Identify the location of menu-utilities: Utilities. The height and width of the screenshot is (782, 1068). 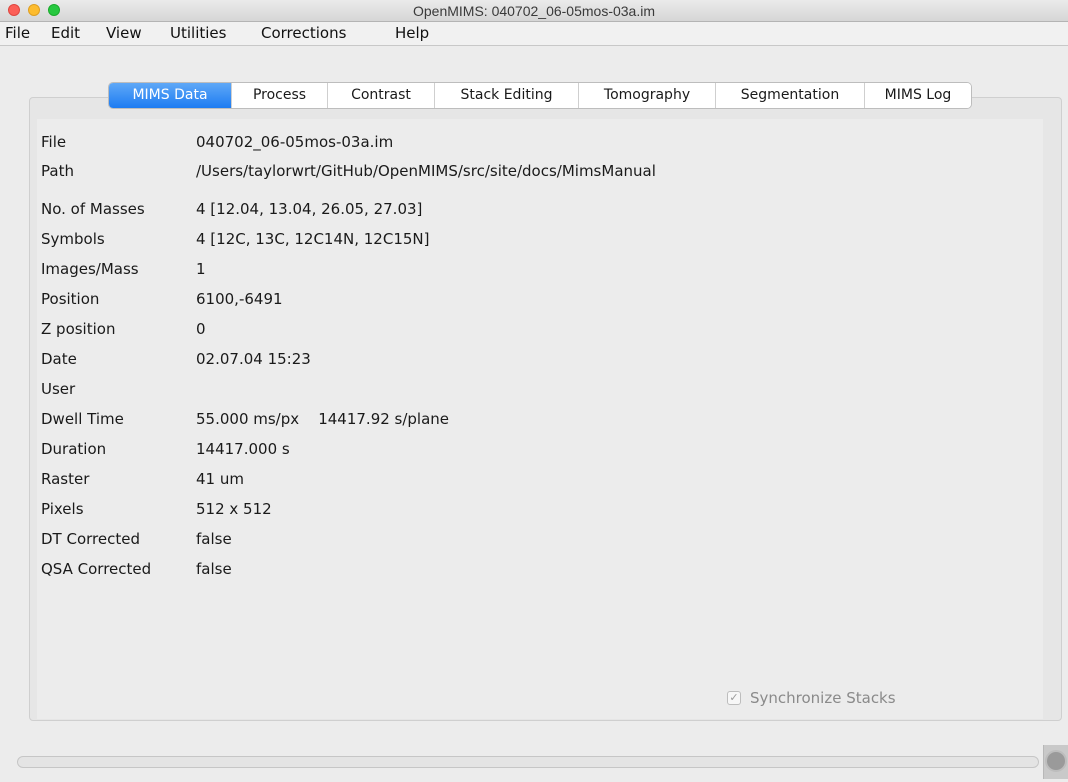
(198, 33).